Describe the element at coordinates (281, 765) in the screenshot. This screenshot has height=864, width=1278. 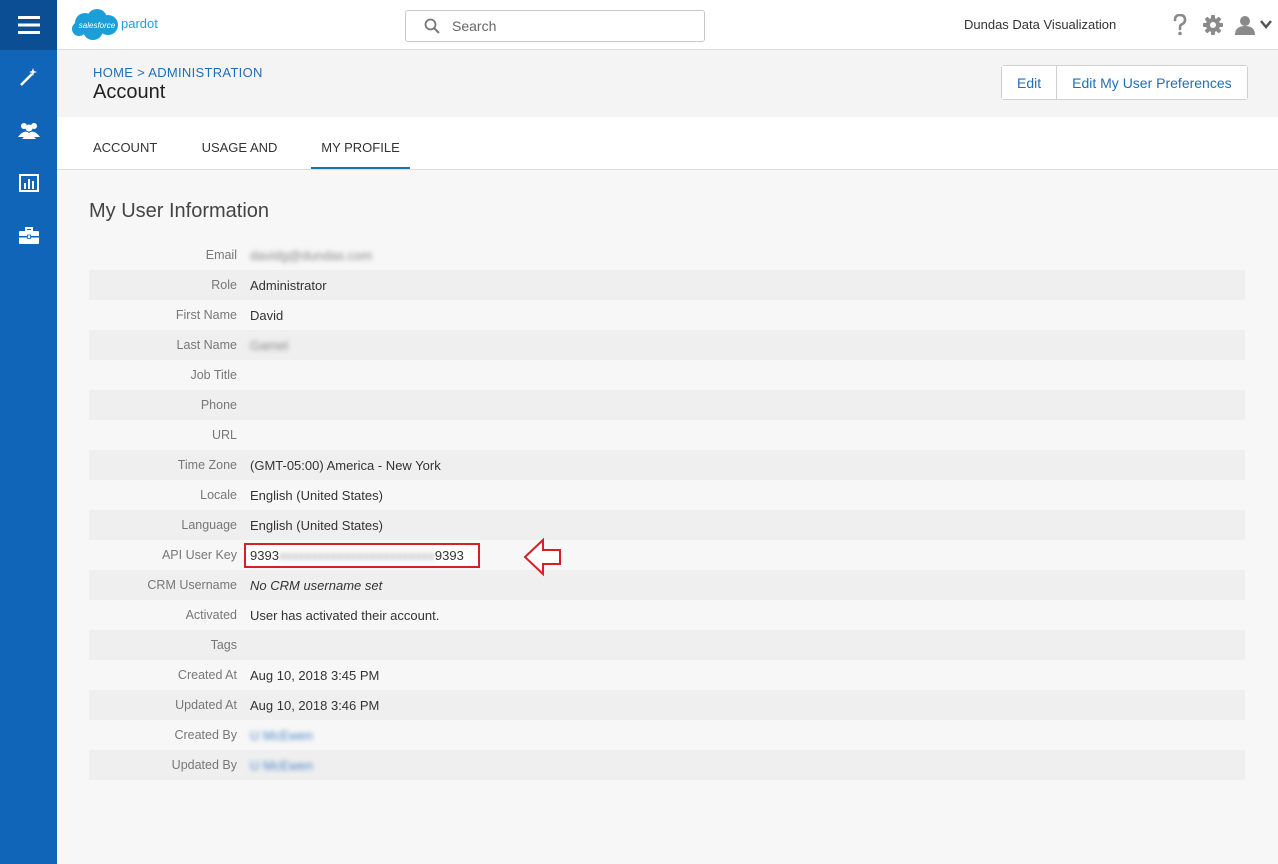
I see `value-updated-by-link: U McEwen` at that location.